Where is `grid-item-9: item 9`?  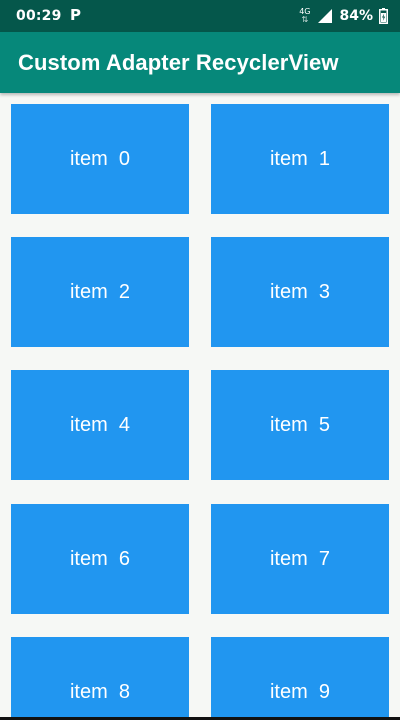
grid-item-9: item 9 is located at coordinates (300, 677).